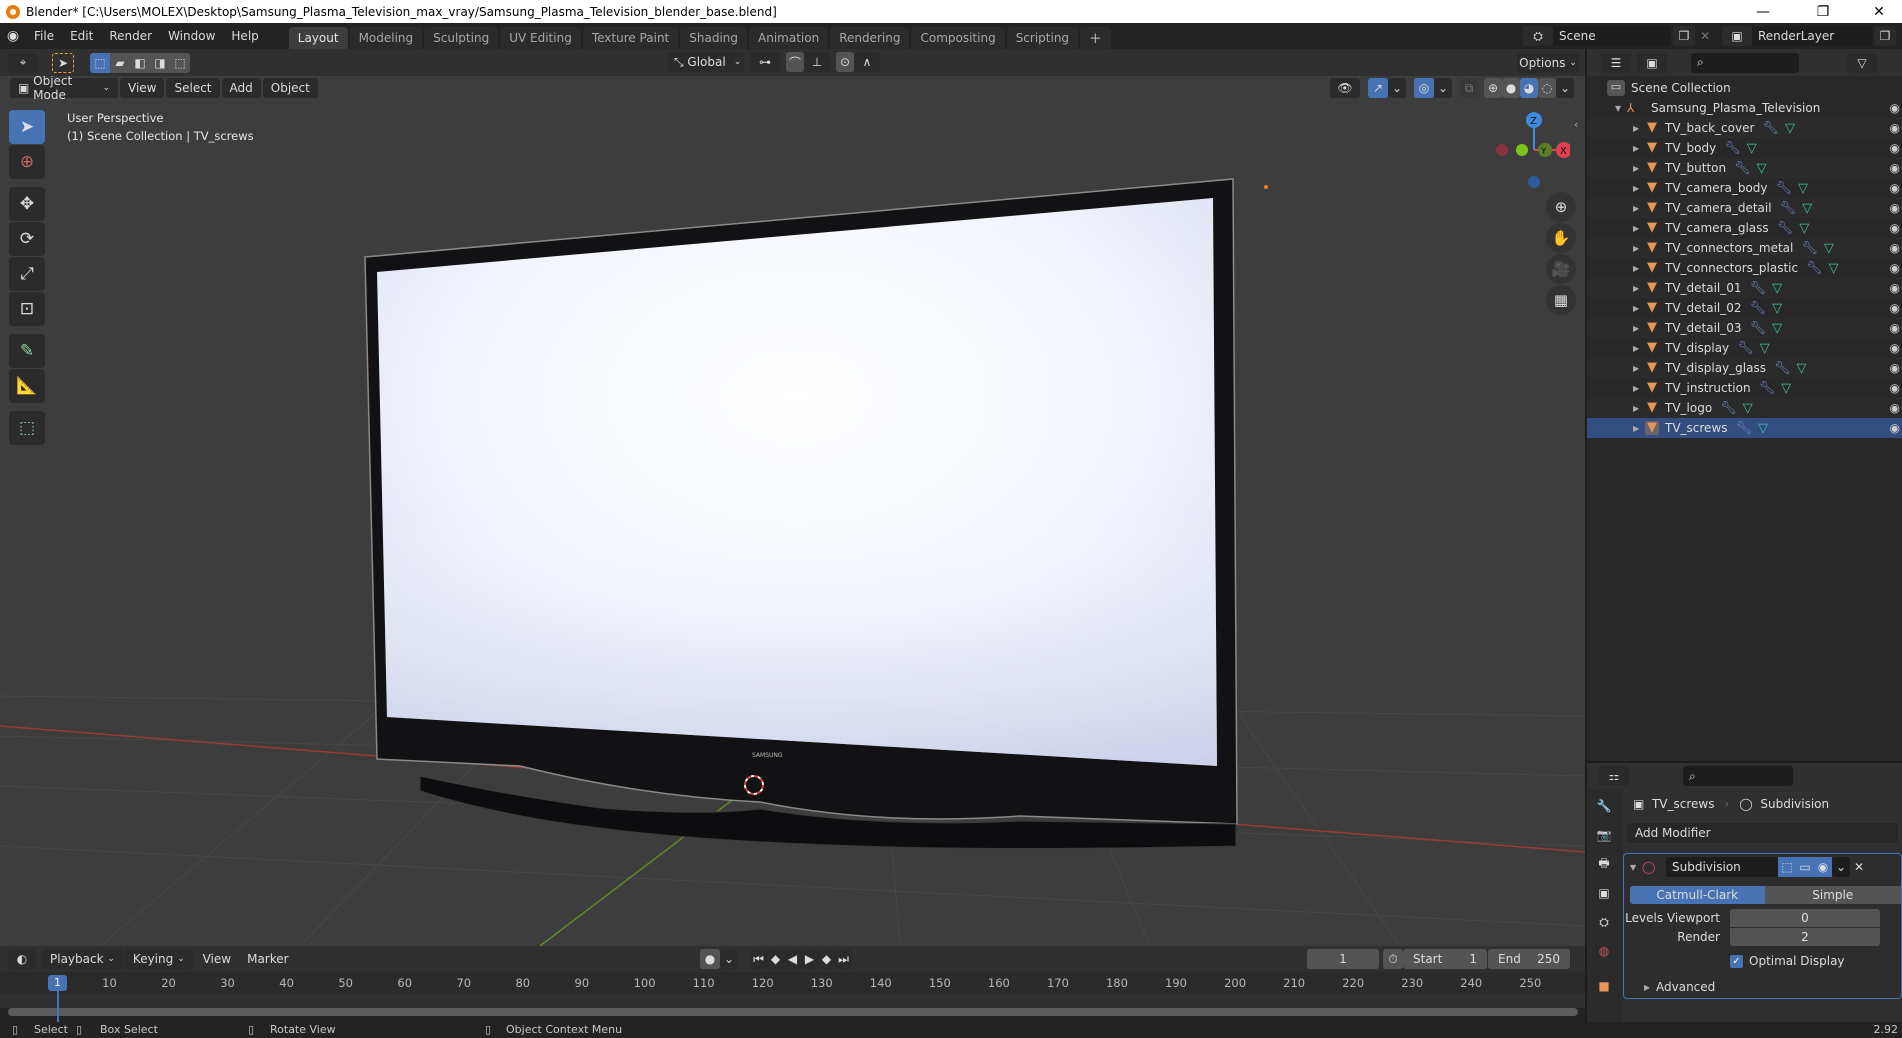  What do you see at coordinates (1744, 428) in the screenshot?
I see `outliner-item: ▶ ▼ TV_screws 🔧︎ ▽ ◉` at bounding box center [1744, 428].